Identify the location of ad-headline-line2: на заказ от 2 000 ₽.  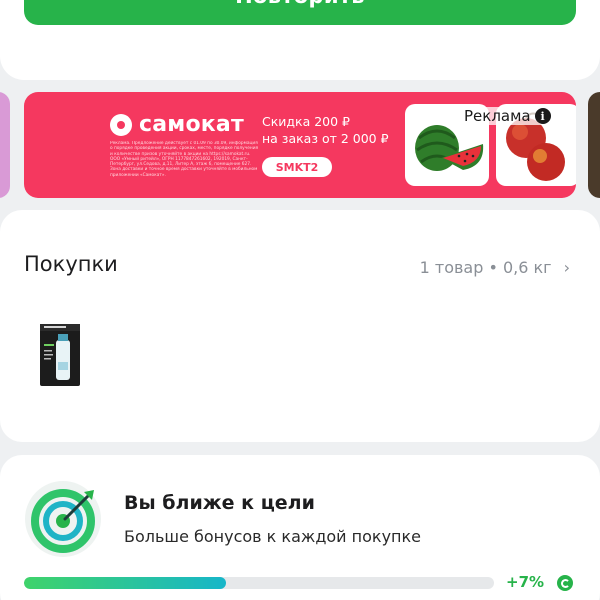
(325, 138).